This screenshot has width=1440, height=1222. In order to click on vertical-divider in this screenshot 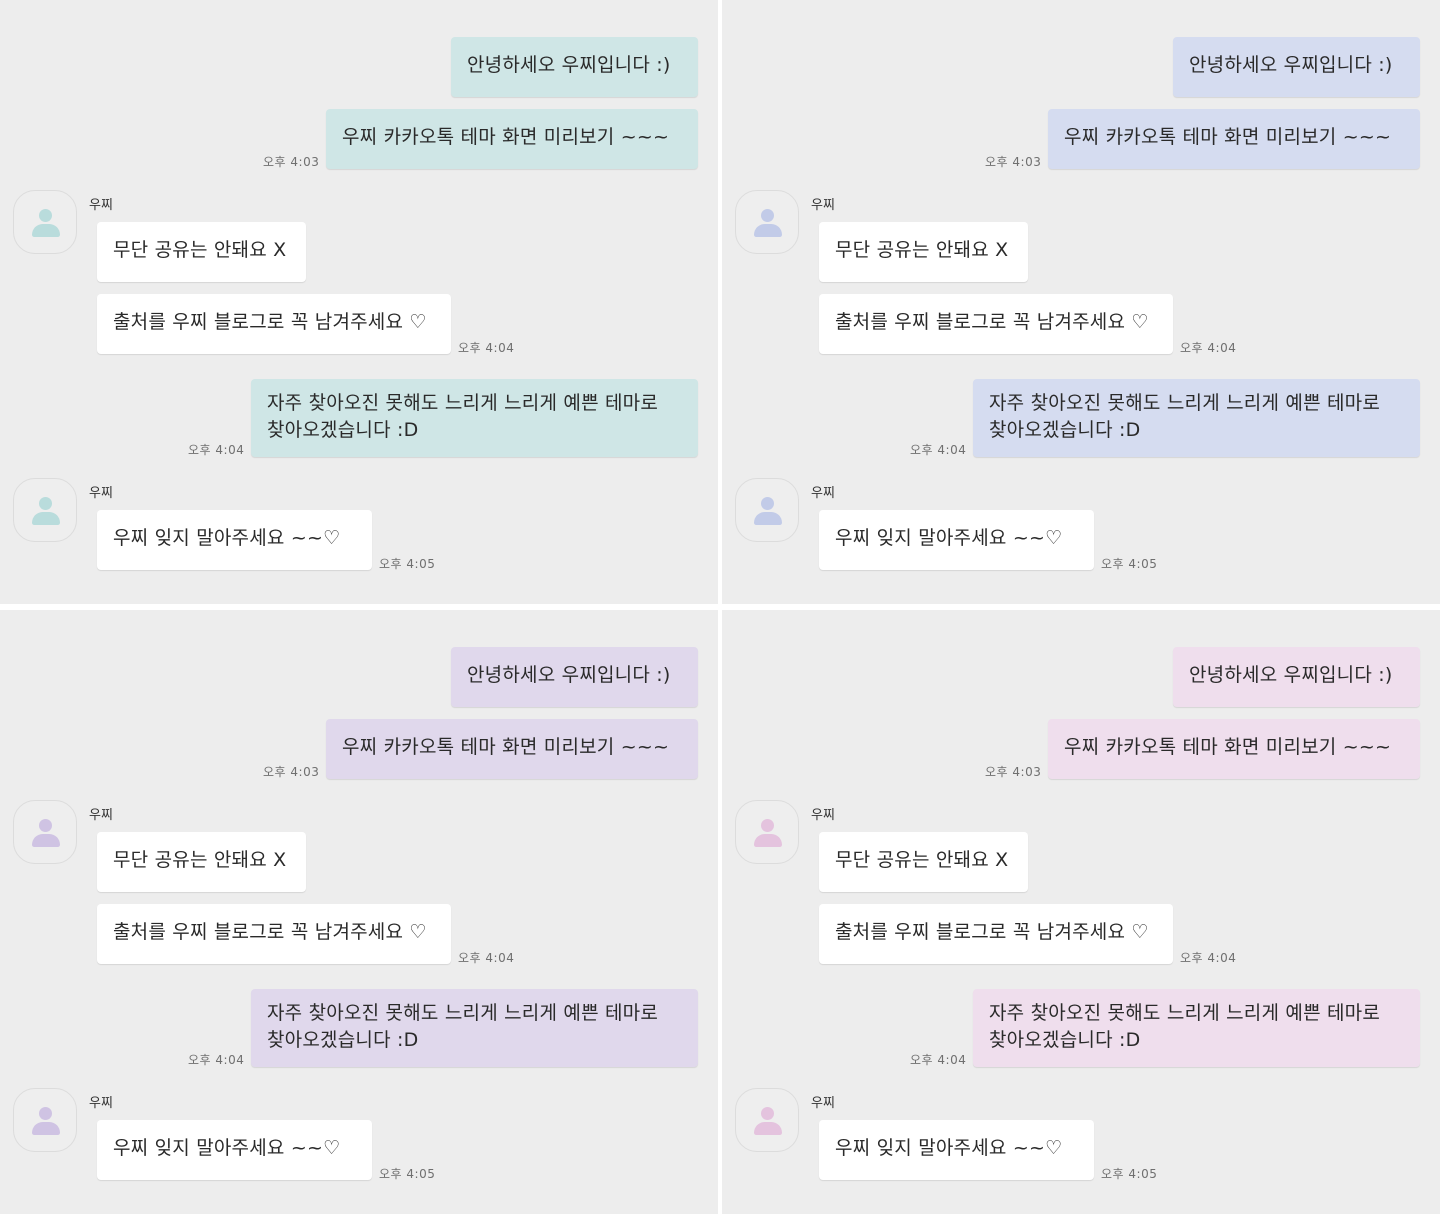, I will do `click(720, 611)`.